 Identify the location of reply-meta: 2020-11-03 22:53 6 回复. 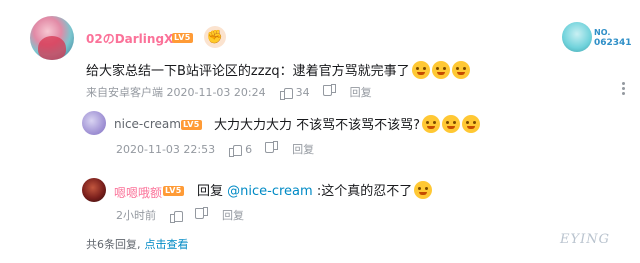
(215, 149).